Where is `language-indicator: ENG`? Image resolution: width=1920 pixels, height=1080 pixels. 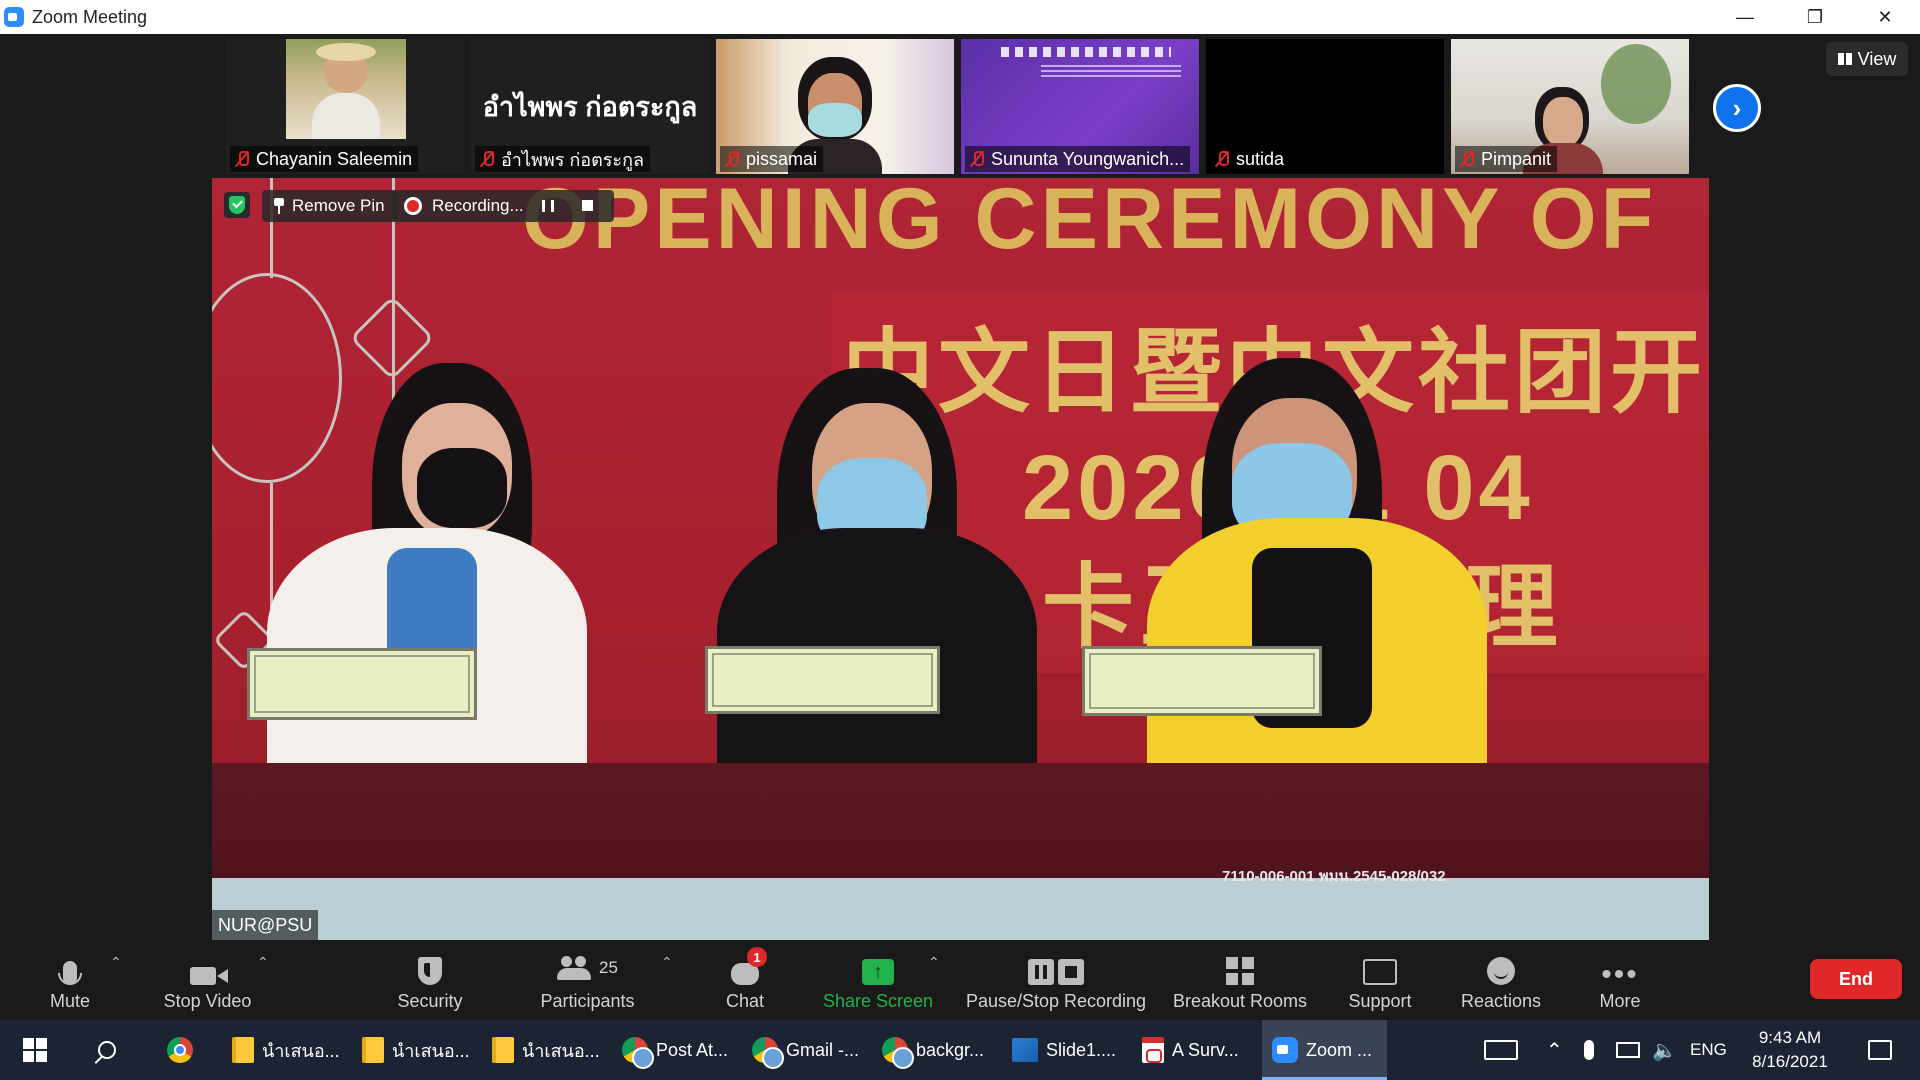 language-indicator: ENG is located at coordinates (1708, 1050).